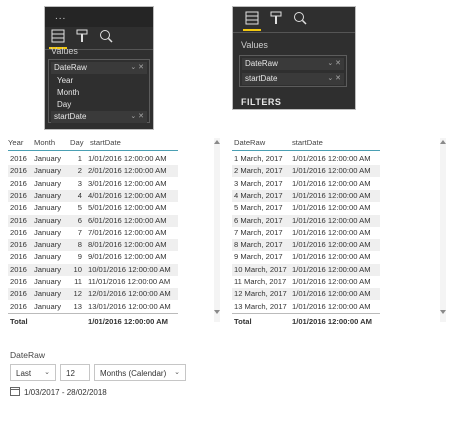 The image size is (474, 438). Describe the element at coordinates (258, 245) in the screenshot. I see `table-cell: 8 March, 2017` at that location.